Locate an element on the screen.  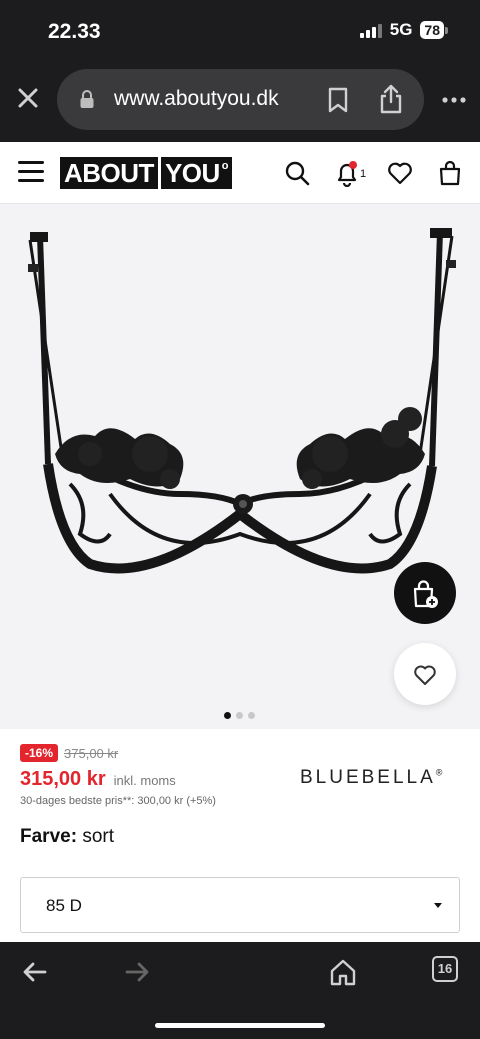
home-indicator is located at coordinates (240, 1025).